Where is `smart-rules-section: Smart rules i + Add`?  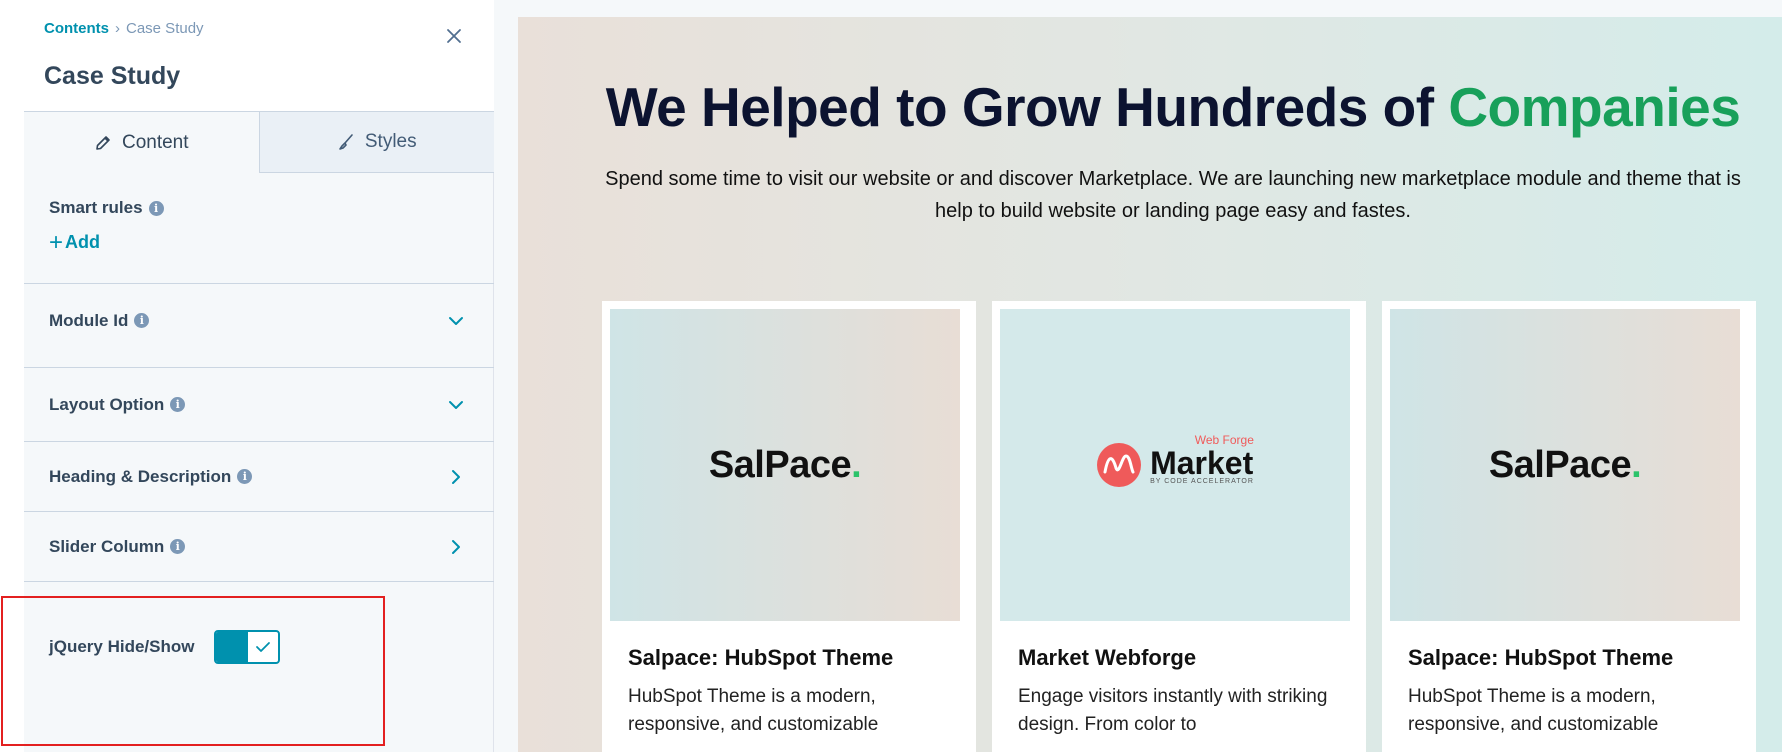
smart-rules-section: Smart rules i + Add is located at coordinates (106, 227).